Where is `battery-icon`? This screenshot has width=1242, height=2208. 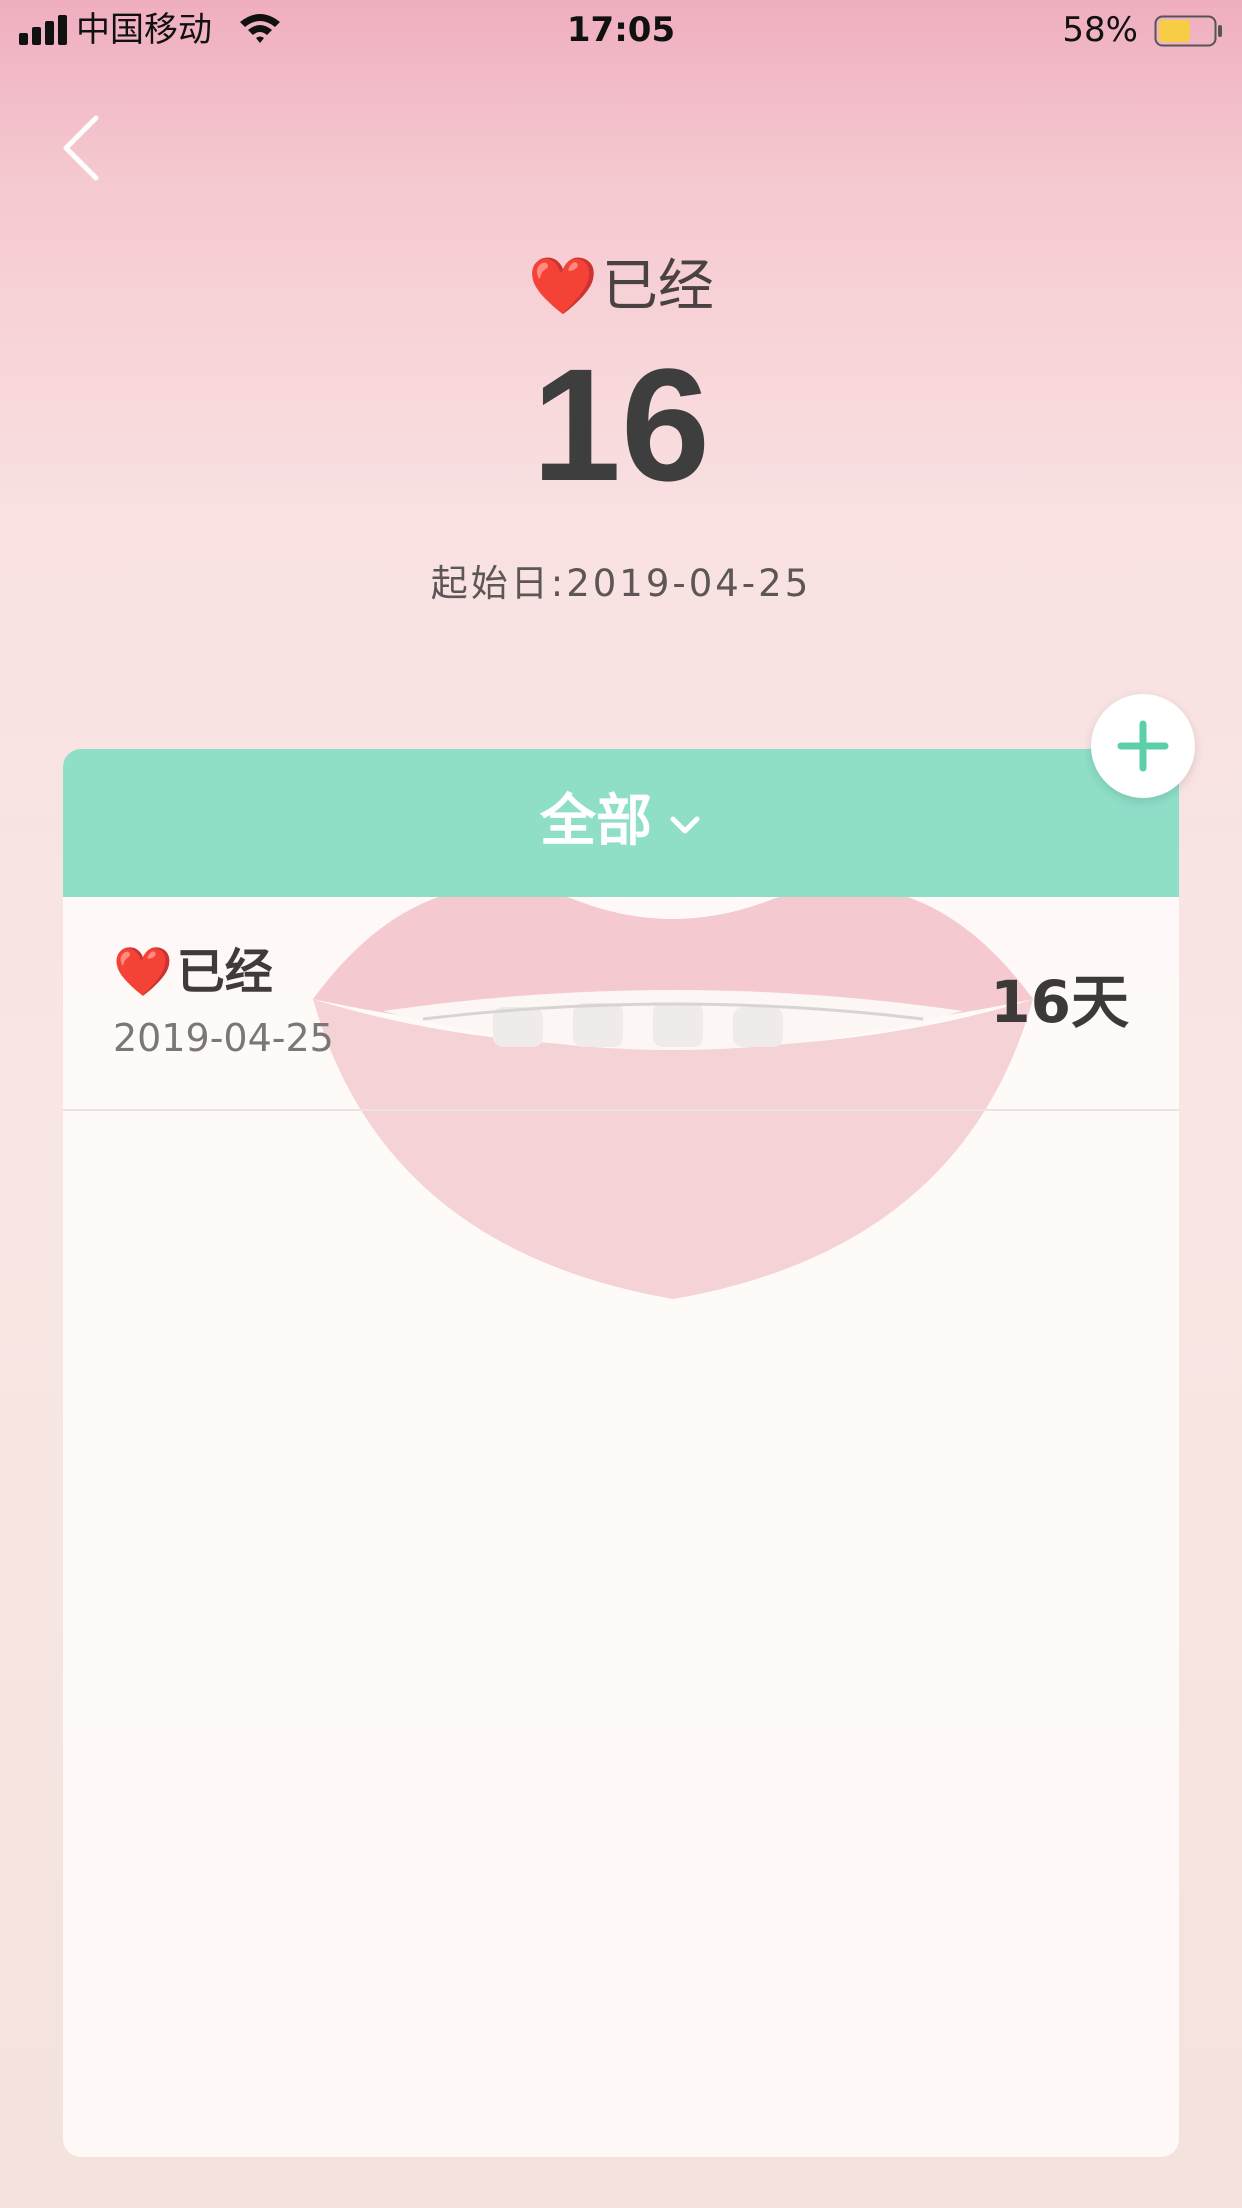 battery-icon is located at coordinates (1188, 31).